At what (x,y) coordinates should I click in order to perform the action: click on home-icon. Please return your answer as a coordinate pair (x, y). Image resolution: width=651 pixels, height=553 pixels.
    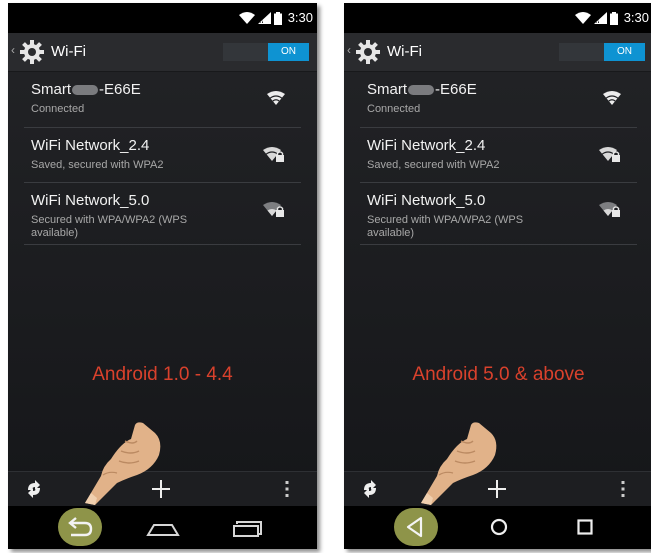
    Looking at the image, I should click on (163, 527).